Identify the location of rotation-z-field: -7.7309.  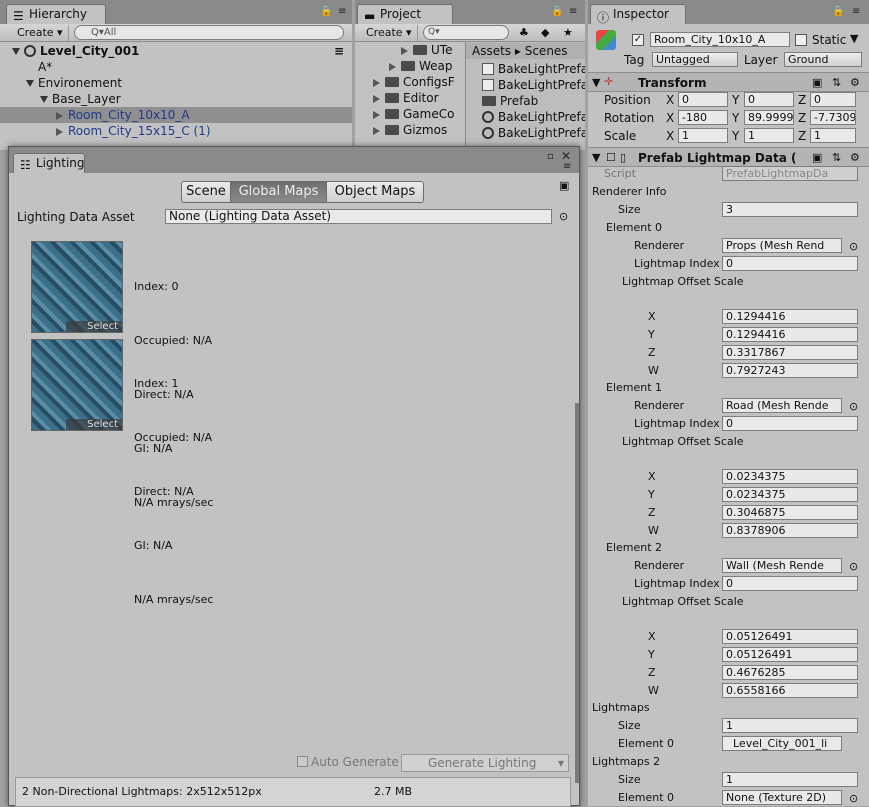
(833, 117).